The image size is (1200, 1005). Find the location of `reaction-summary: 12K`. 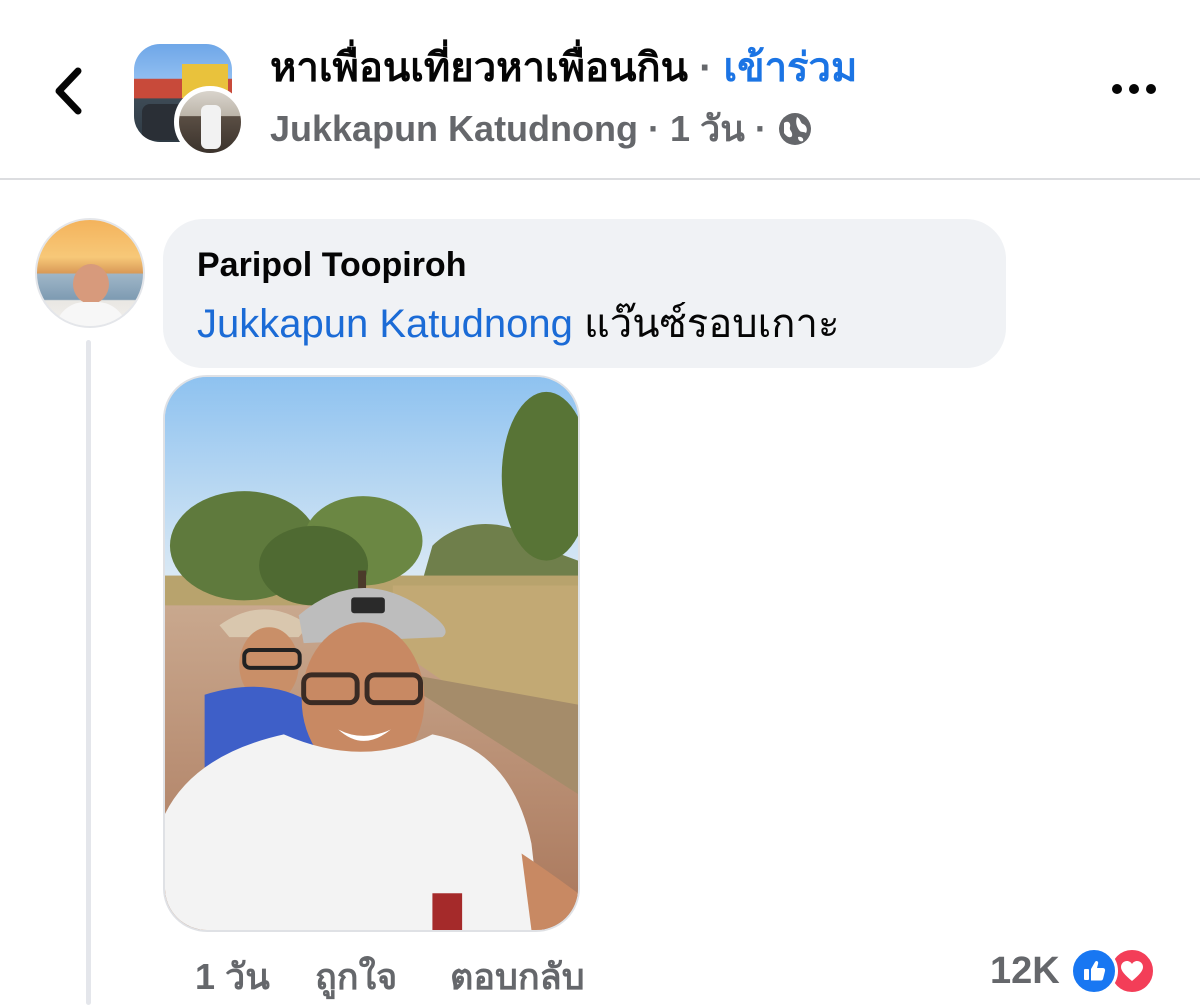

reaction-summary: 12K is located at coordinates (1075, 971).